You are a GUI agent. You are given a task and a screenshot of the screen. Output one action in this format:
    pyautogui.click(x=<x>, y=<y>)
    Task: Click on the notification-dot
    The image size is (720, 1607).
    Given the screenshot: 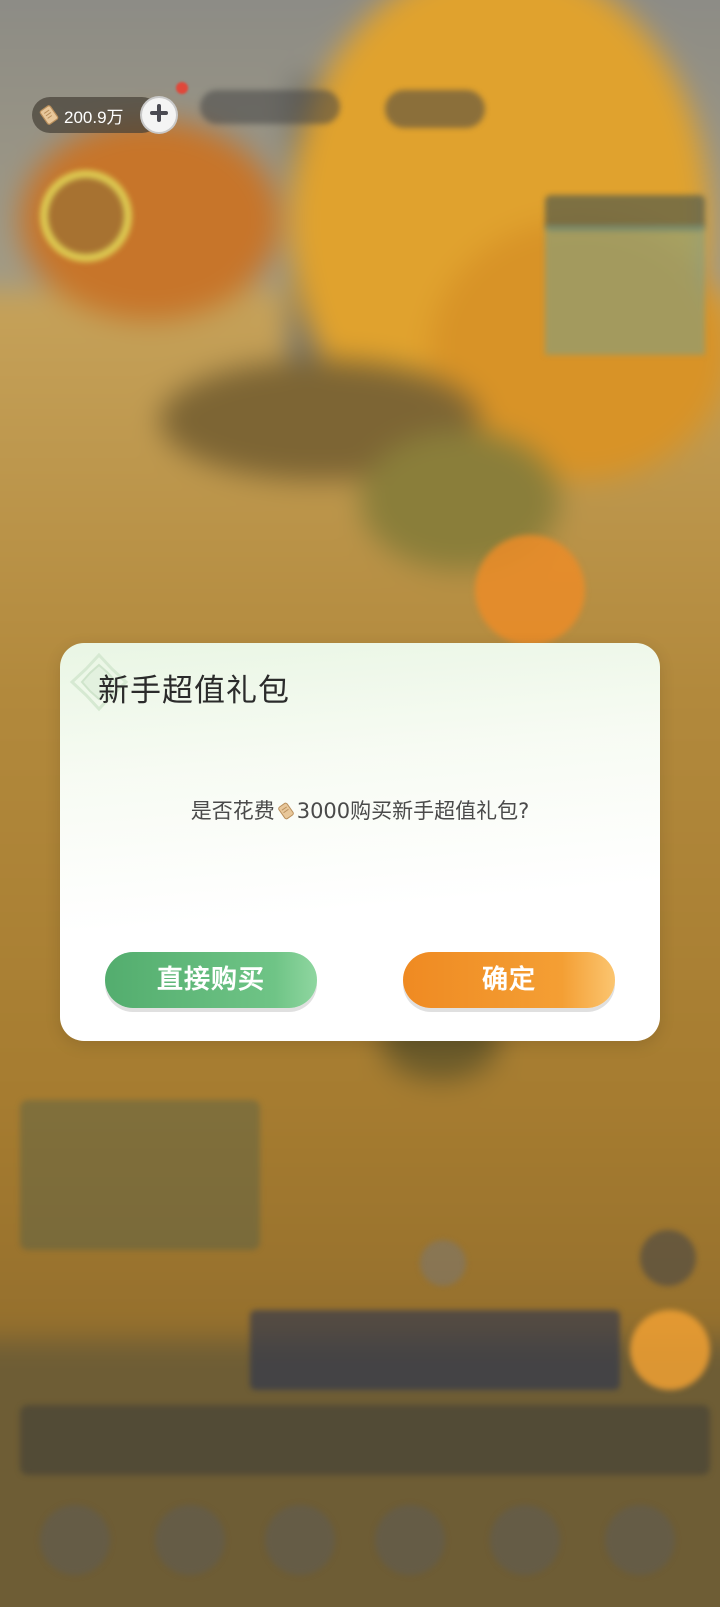 What is the action you would take?
    pyautogui.click(x=182, y=88)
    